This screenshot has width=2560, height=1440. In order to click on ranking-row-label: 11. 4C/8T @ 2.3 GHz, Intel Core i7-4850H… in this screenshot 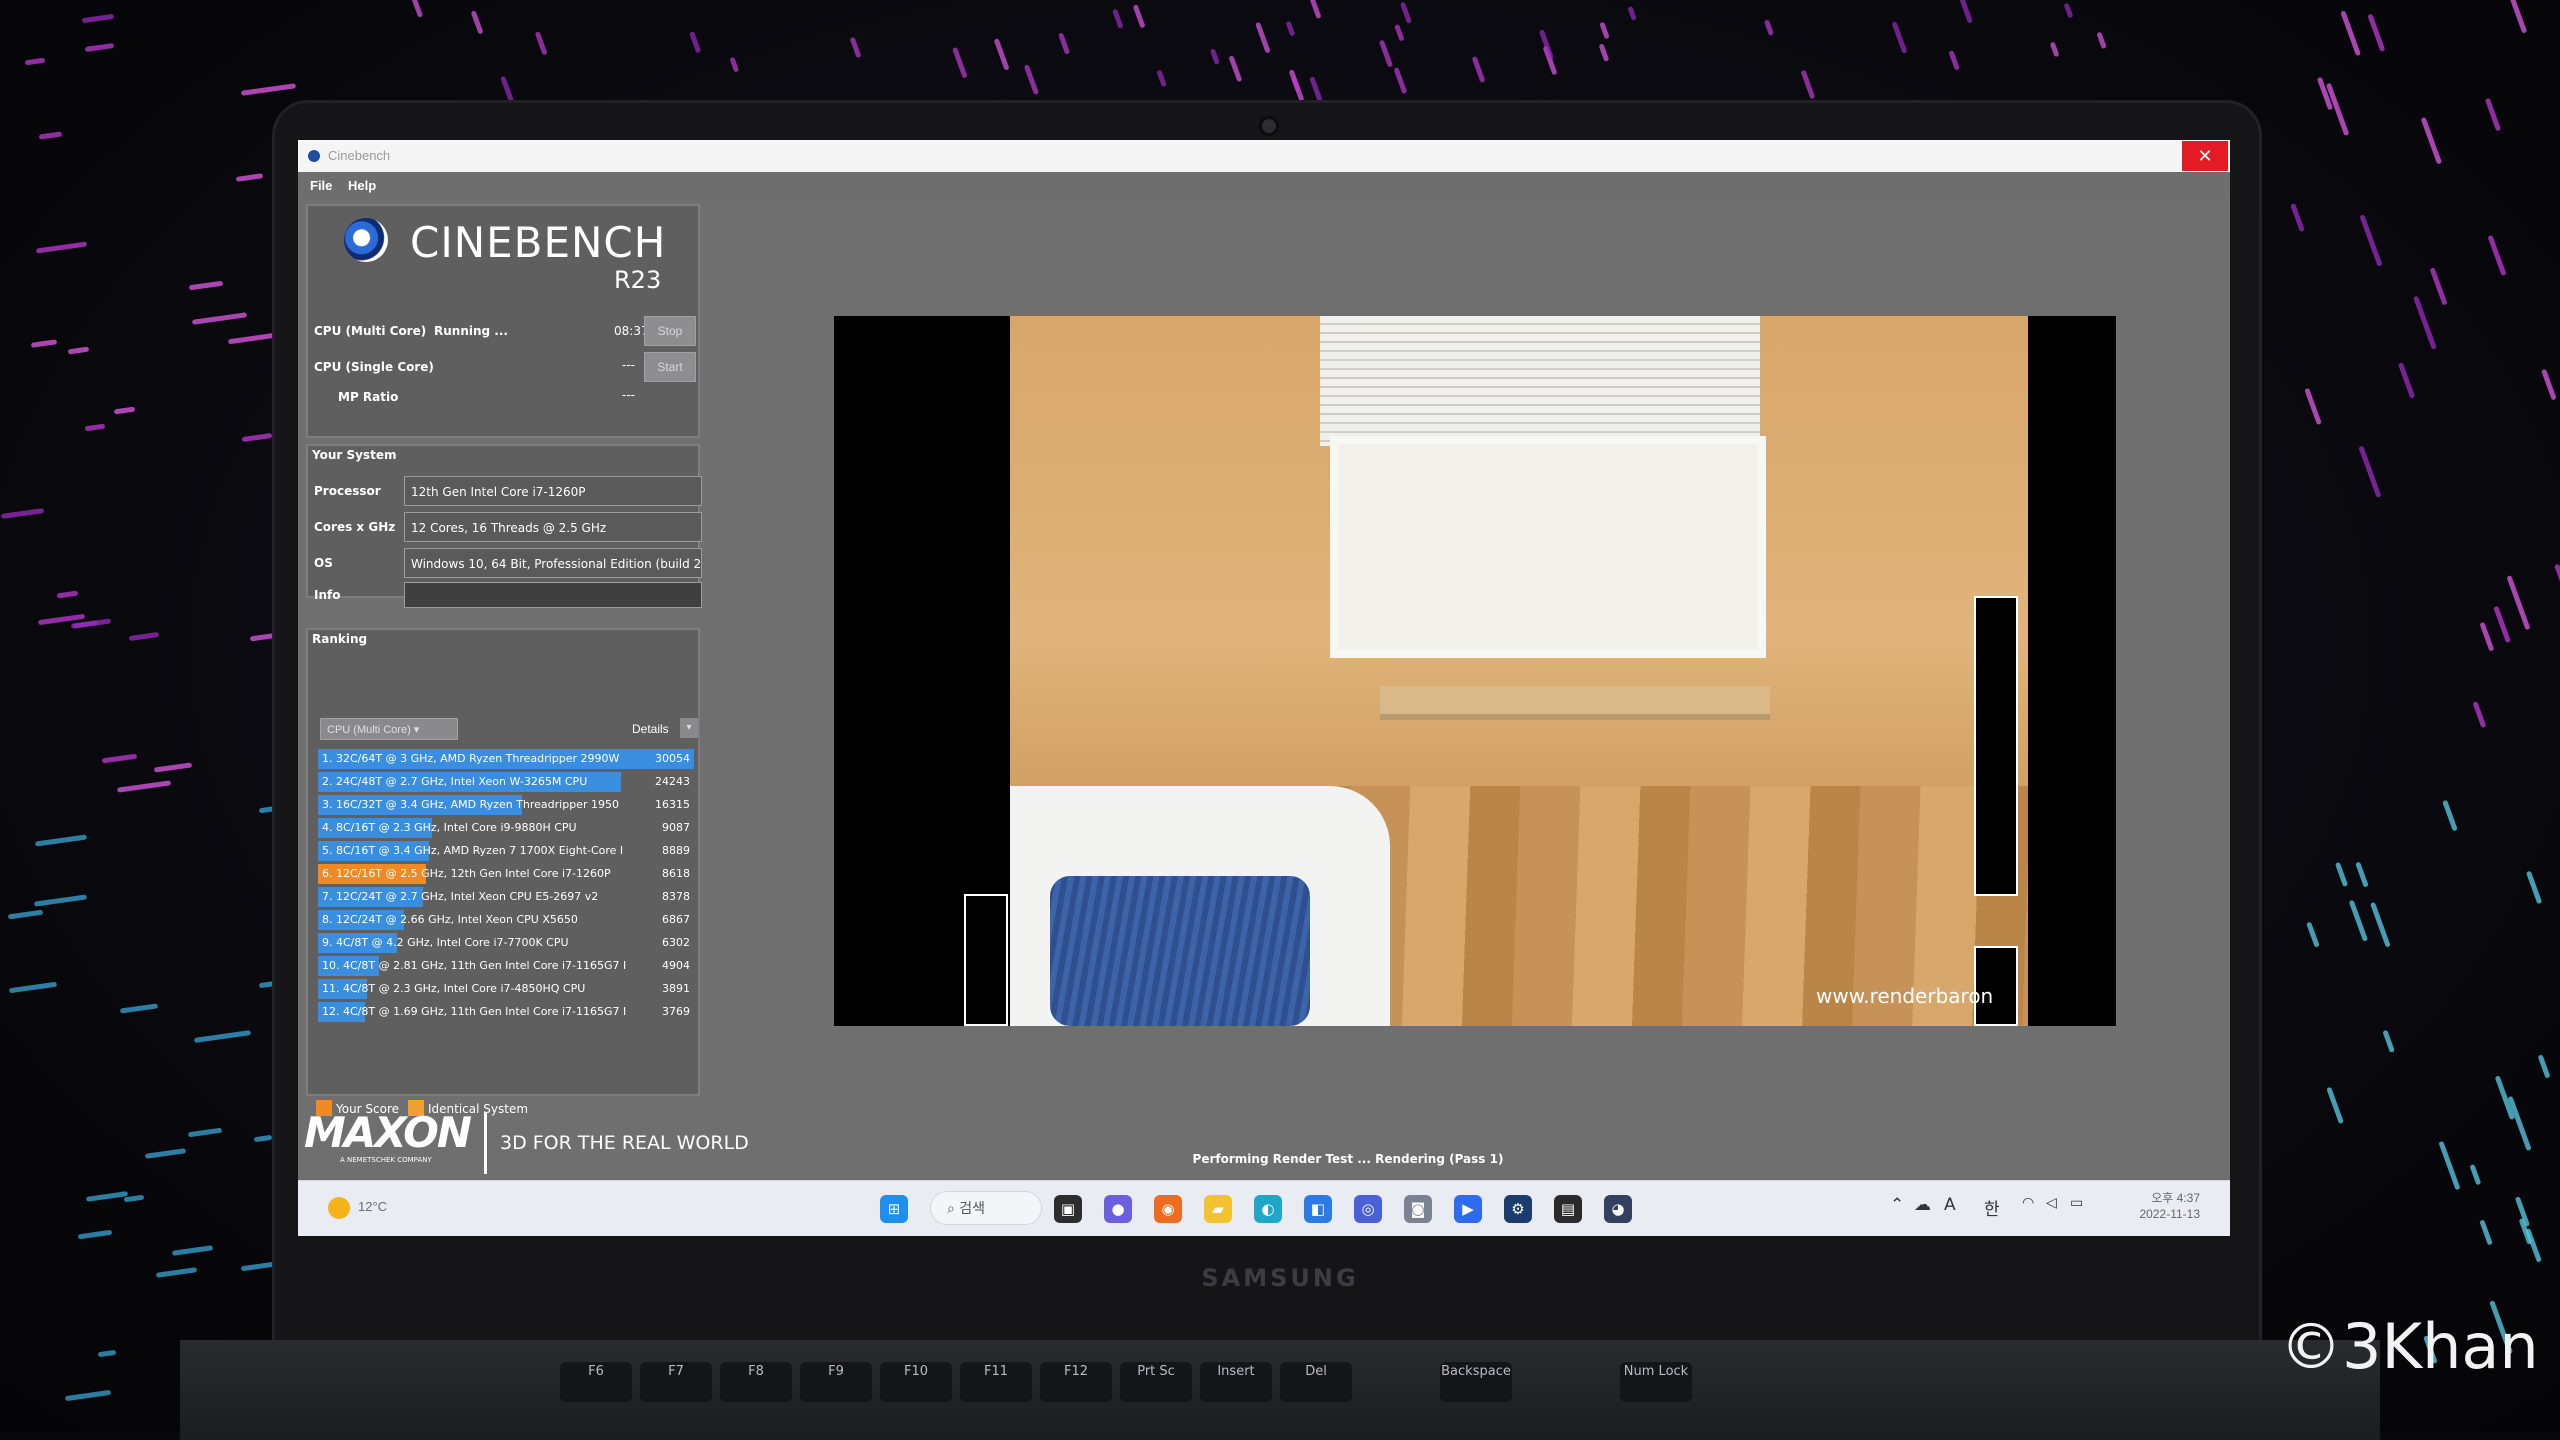, I will do `click(481, 988)`.